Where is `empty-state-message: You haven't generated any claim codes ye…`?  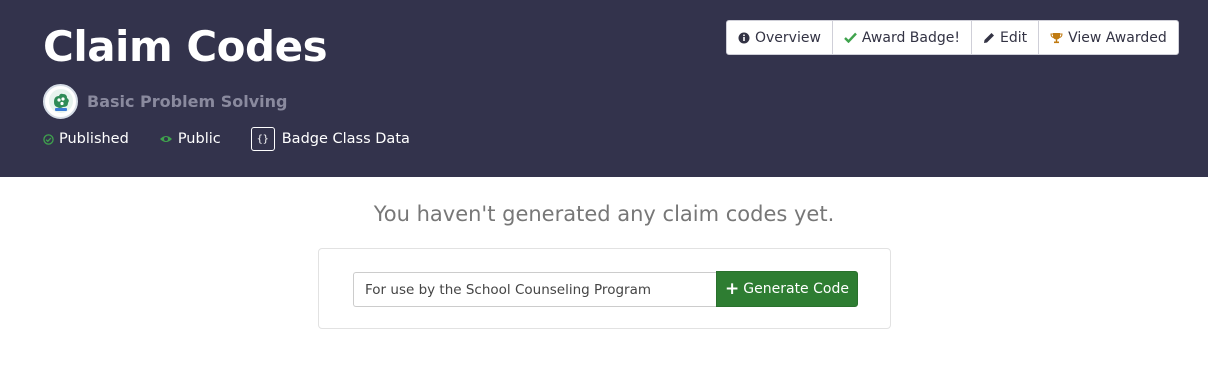 empty-state-message: You haven't generated any claim codes ye… is located at coordinates (604, 214).